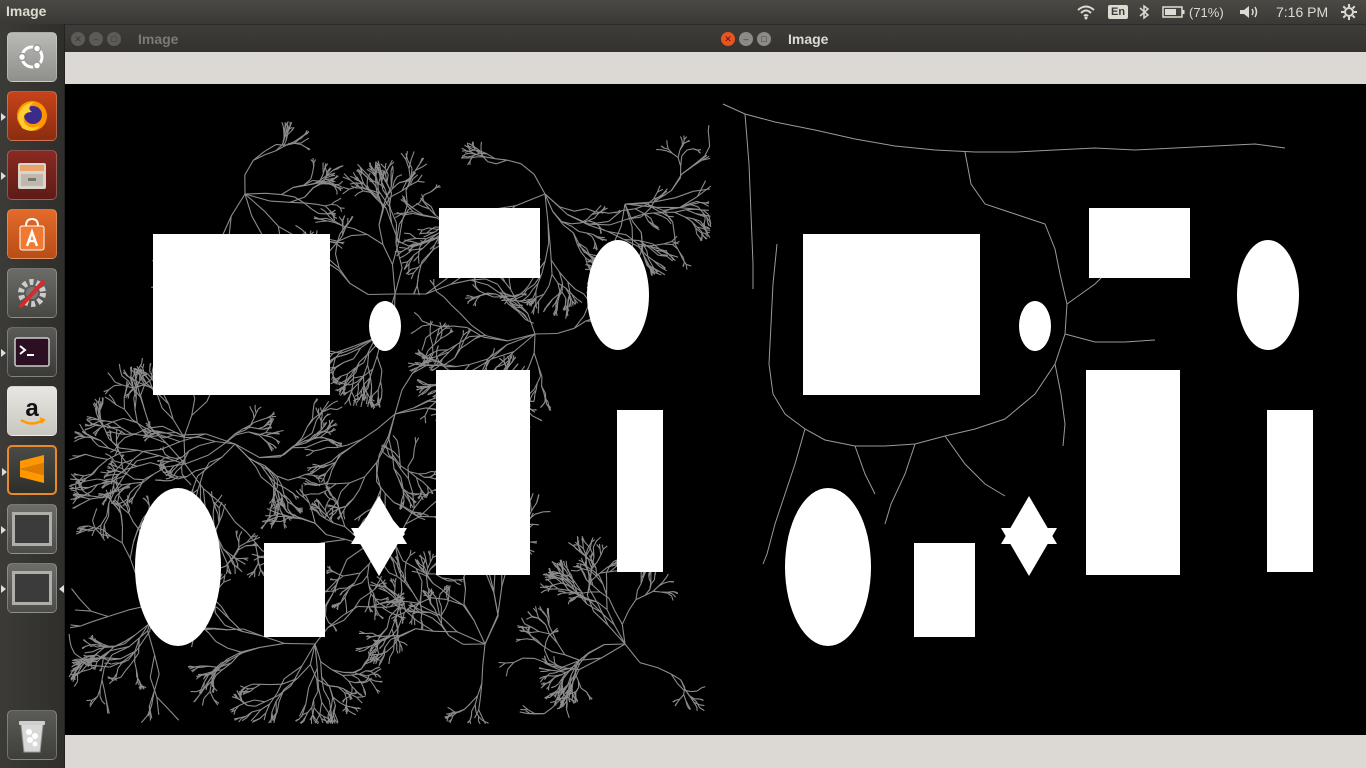 The image size is (1366, 768). I want to click on launcher-item-ubuntu-dash, so click(32, 57).